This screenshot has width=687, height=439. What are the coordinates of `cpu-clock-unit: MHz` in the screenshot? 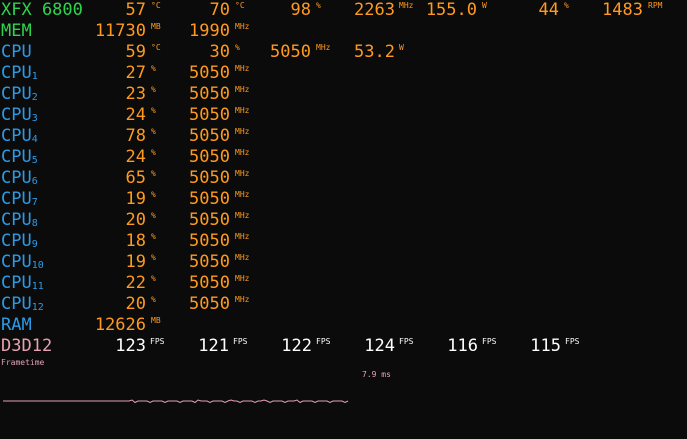 It's located at (323, 47).